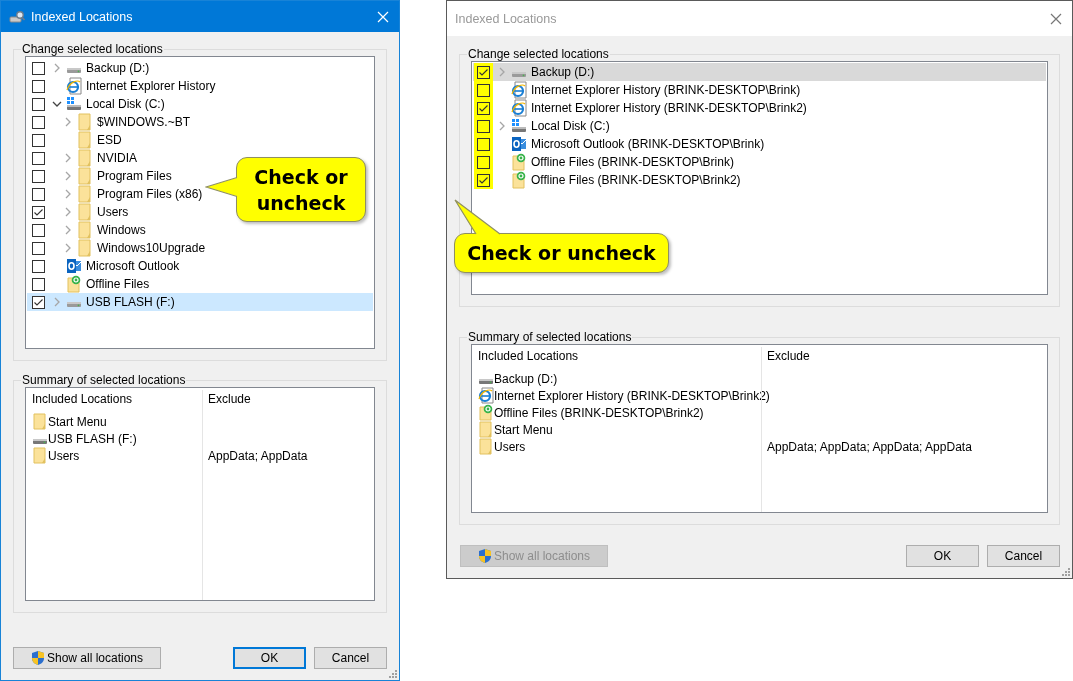  What do you see at coordinates (636, 180) in the screenshot?
I see `item-label: Offline Files (BRINK-DESKTOP\Brink2)` at bounding box center [636, 180].